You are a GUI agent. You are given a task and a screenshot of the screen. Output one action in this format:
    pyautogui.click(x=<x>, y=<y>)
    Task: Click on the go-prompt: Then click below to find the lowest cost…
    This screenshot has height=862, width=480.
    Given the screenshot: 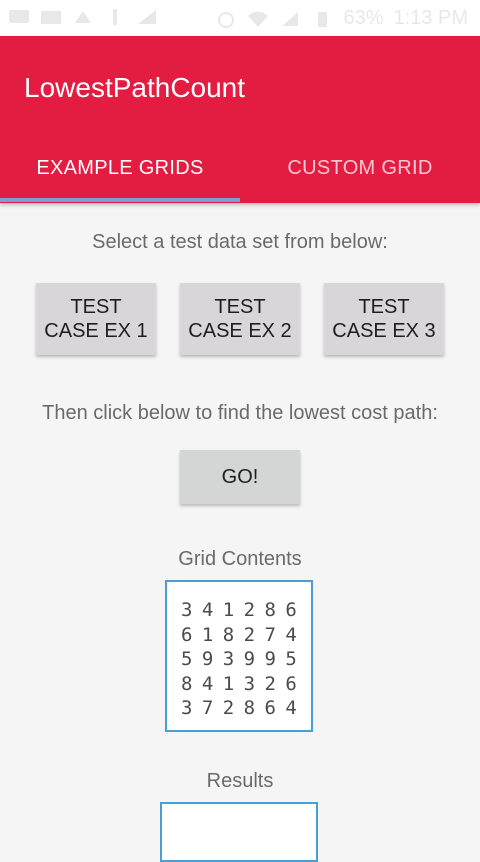 What is the action you would take?
    pyautogui.click(x=240, y=413)
    